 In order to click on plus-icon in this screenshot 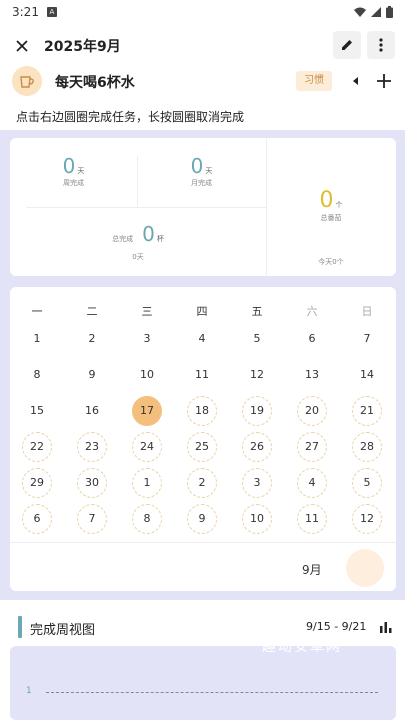, I will do `click(384, 81)`.